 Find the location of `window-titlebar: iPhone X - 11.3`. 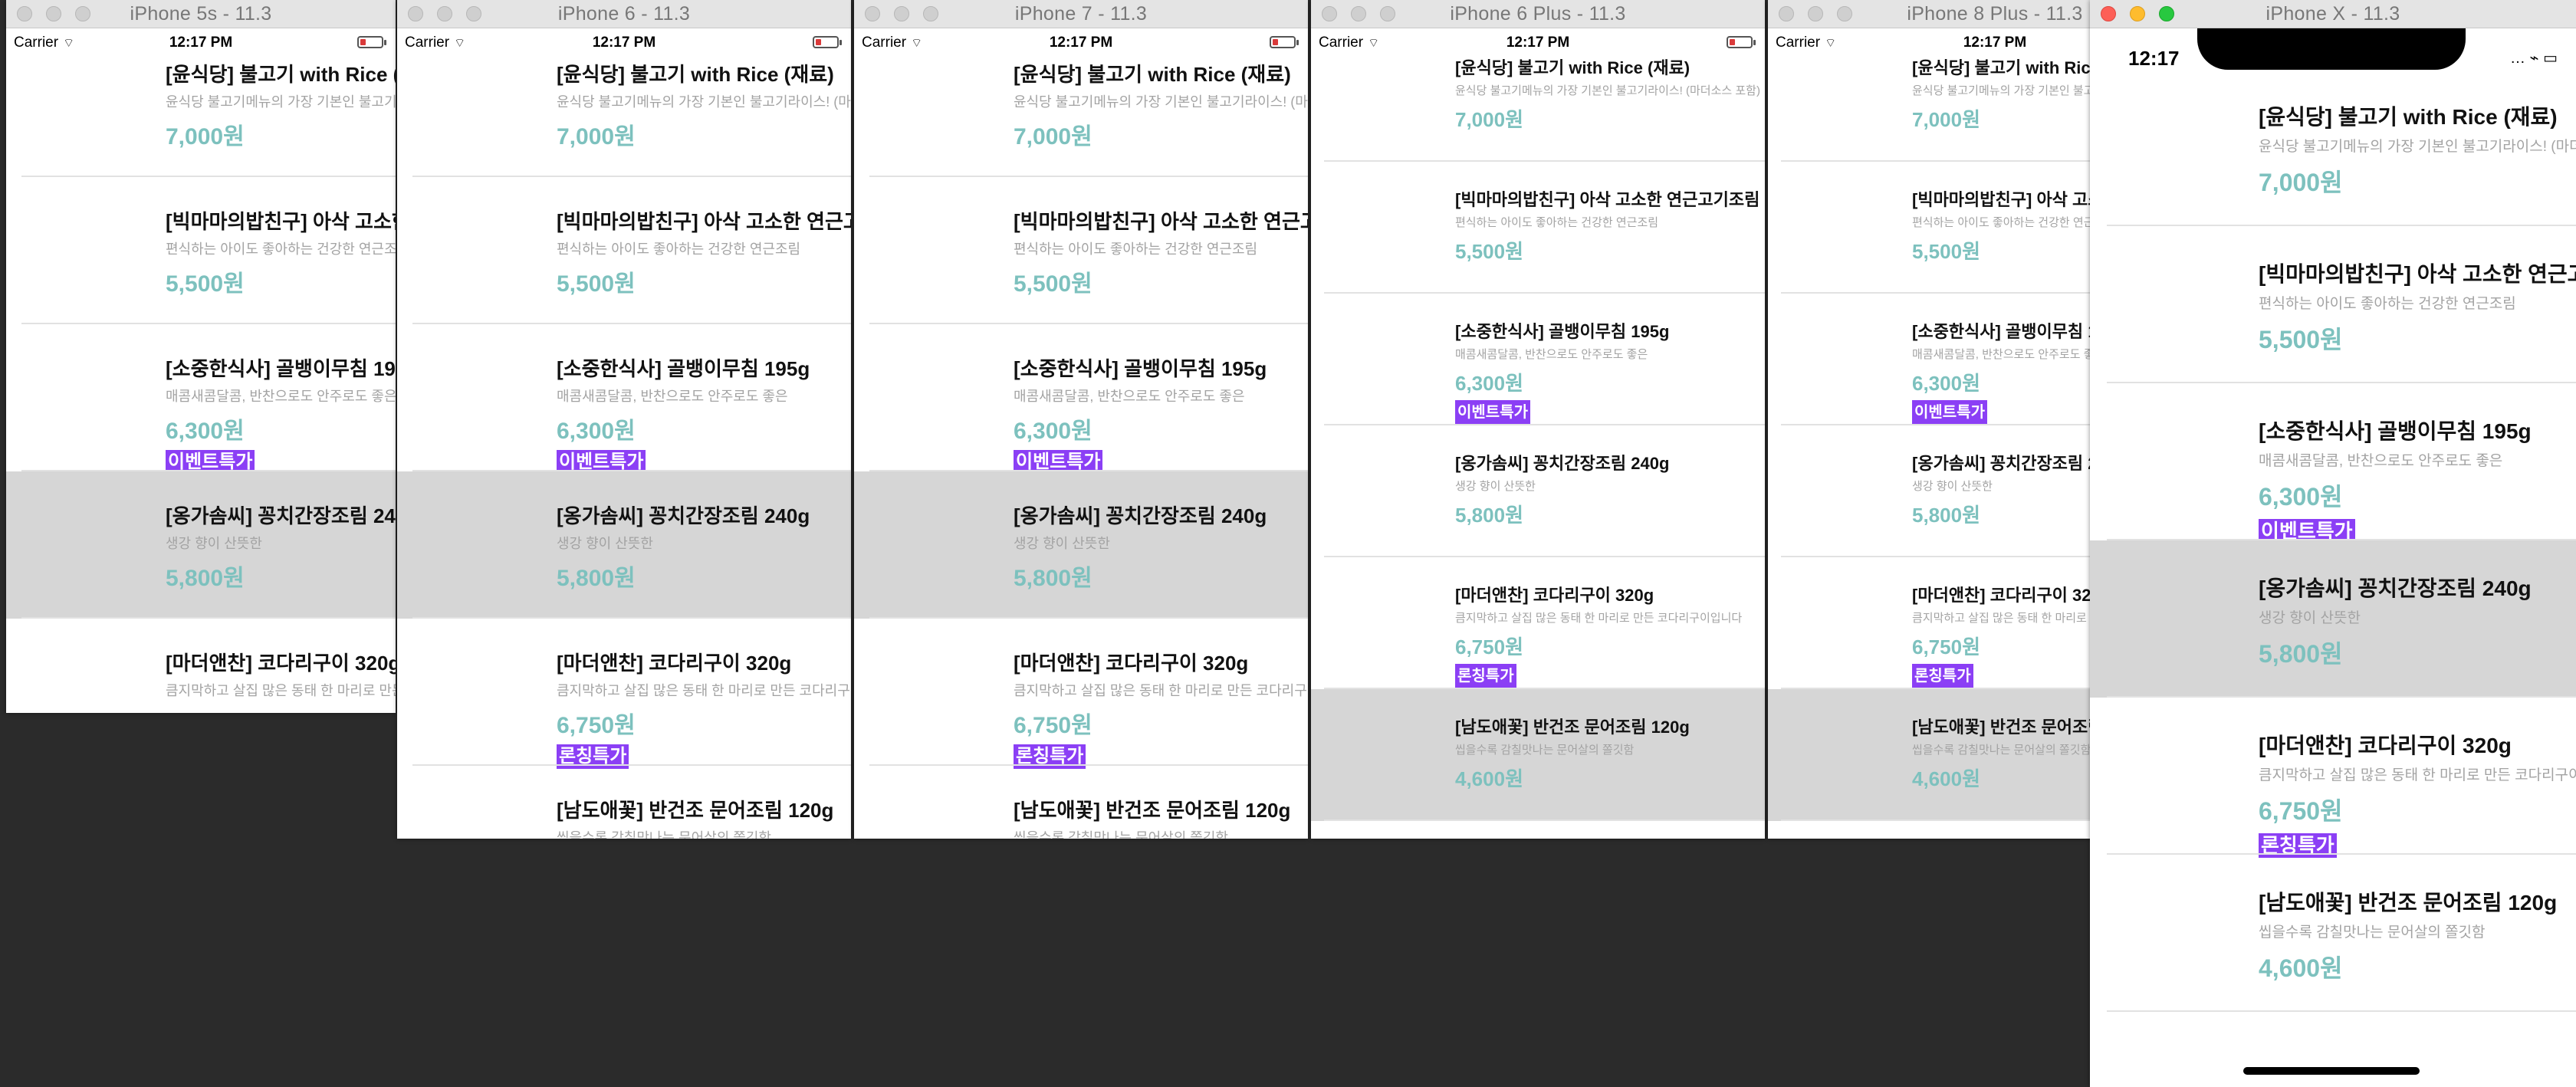

window-titlebar: iPhone X - 11.3 is located at coordinates (2333, 14).